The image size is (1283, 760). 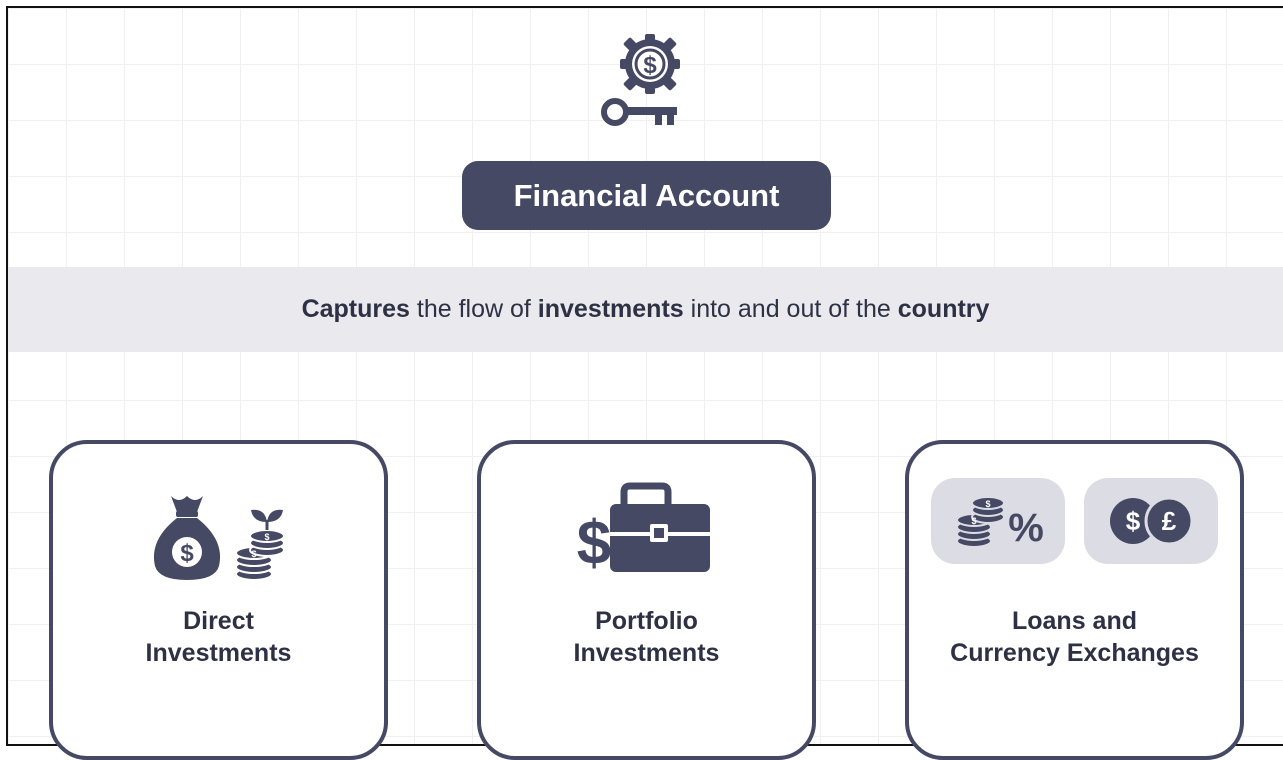 I want to click on page-title: Financial Account, so click(x=646, y=195).